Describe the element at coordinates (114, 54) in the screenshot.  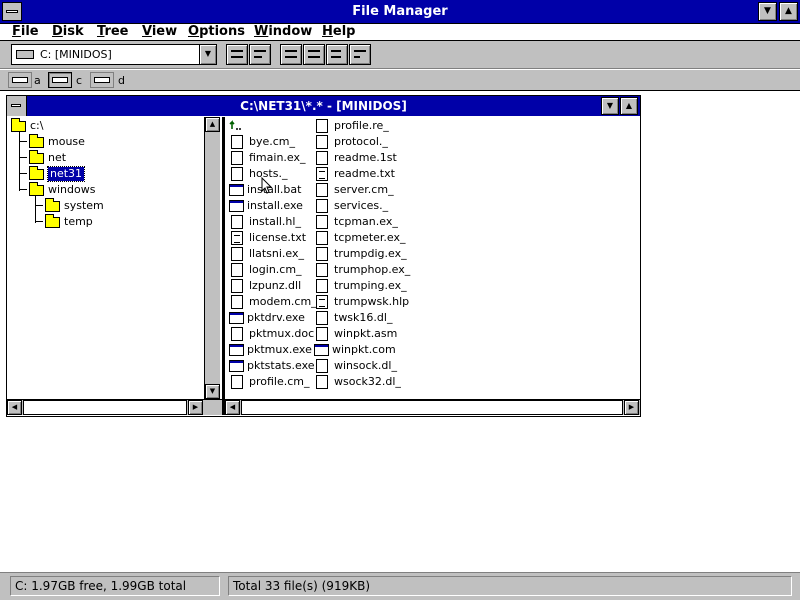
I see `drive-select: C: [MINIDOS] ▼` at that location.